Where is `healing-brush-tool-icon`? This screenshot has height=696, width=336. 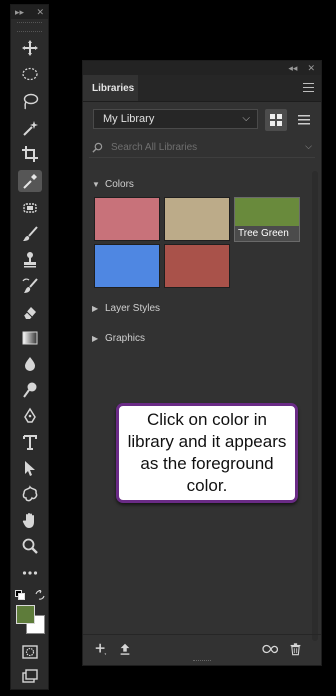 healing-brush-tool-icon is located at coordinates (30, 208).